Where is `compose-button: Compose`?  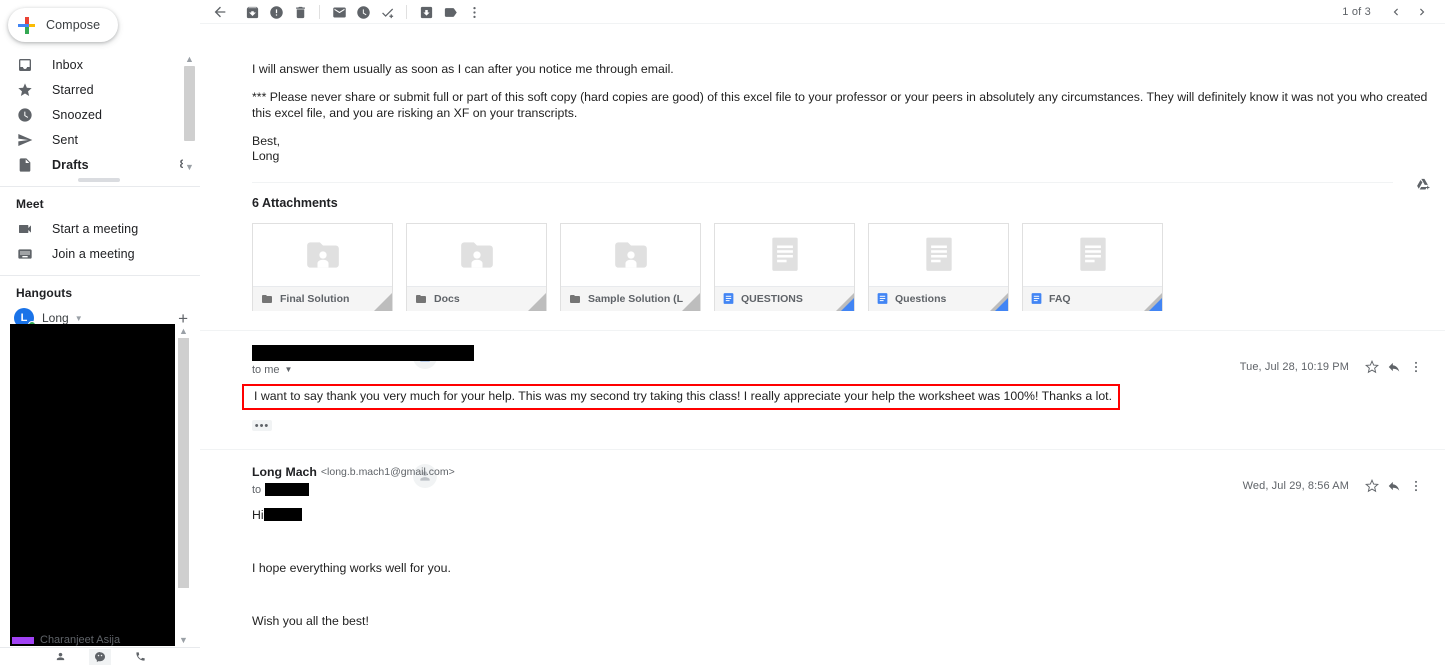
compose-button: Compose is located at coordinates (63, 25).